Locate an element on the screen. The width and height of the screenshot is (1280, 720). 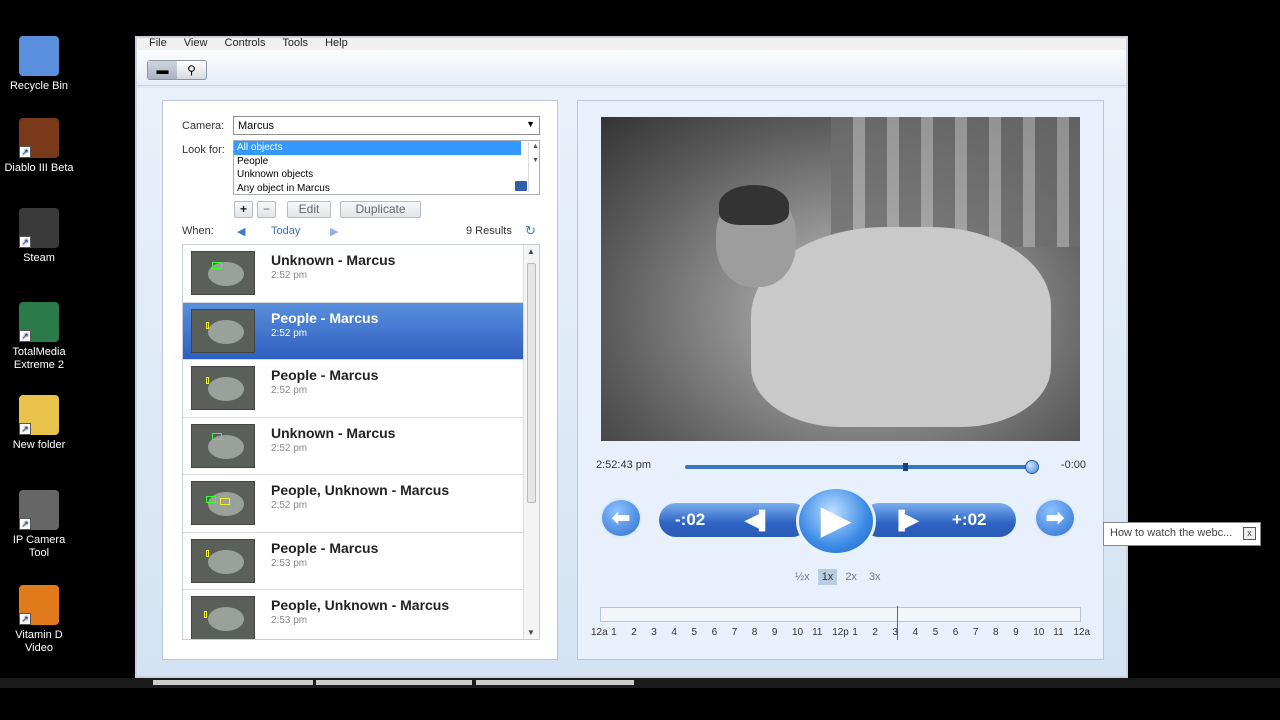
speed-option: 2x is located at coordinates (851, 577).